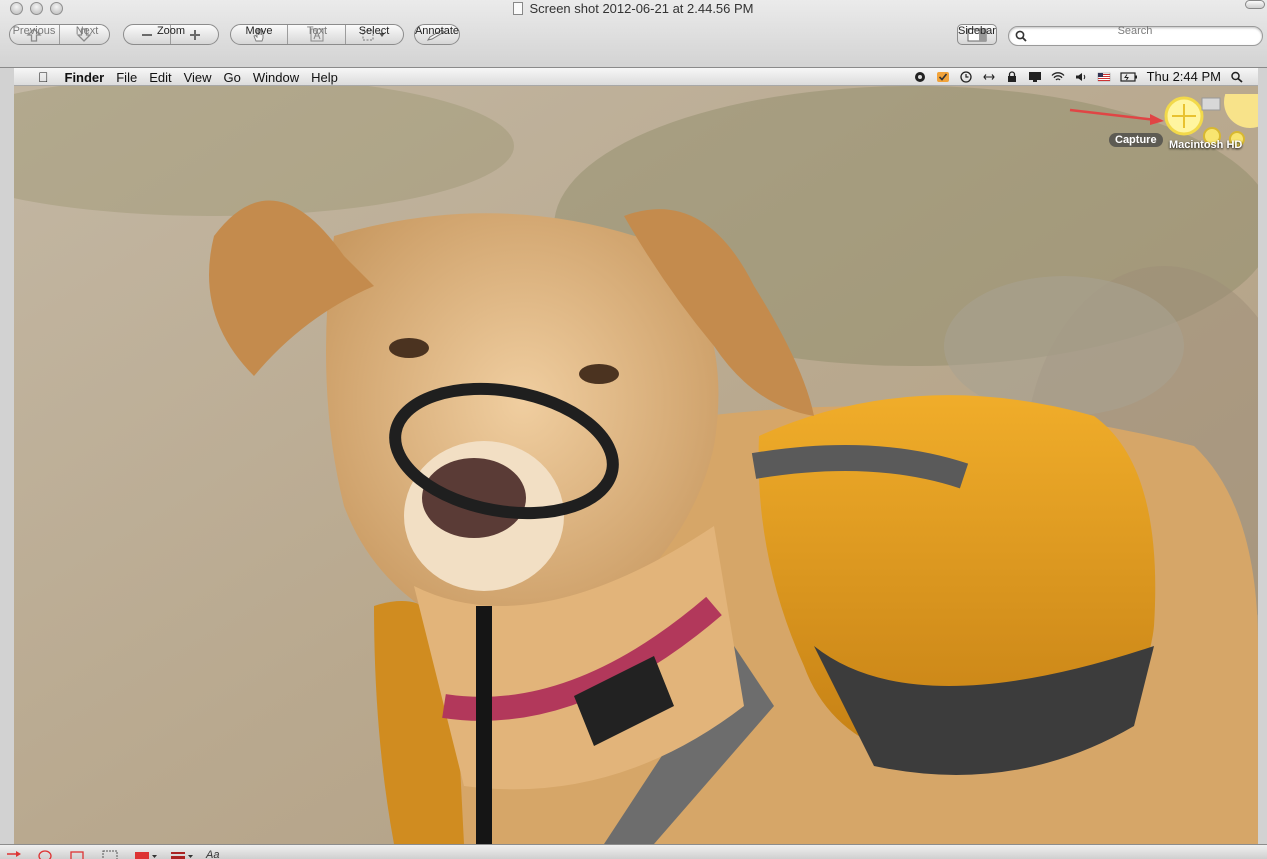 The height and width of the screenshot is (859, 1267). Describe the element at coordinates (146, 854) in the screenshot. I see `color-picker-icon` at that location.